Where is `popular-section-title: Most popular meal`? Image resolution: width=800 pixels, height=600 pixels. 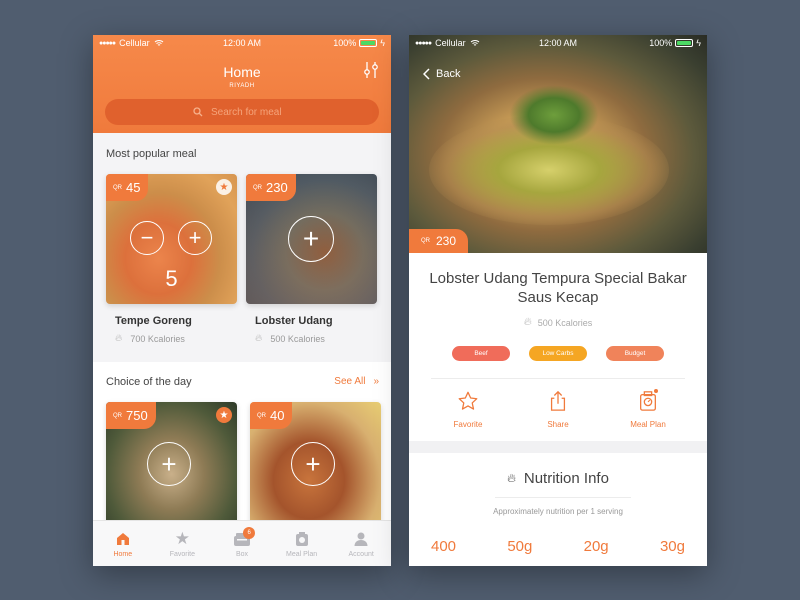
popular-section-title: Most popular meal is located at coordinates (151, 154).